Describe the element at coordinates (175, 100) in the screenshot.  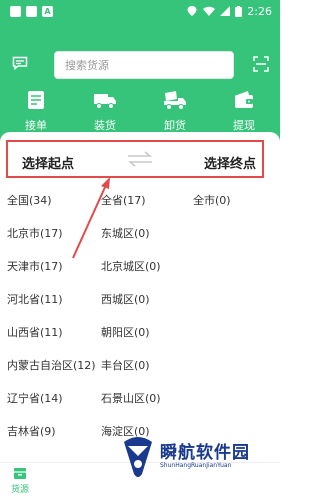
I see `unload-truck-icon` at that location.